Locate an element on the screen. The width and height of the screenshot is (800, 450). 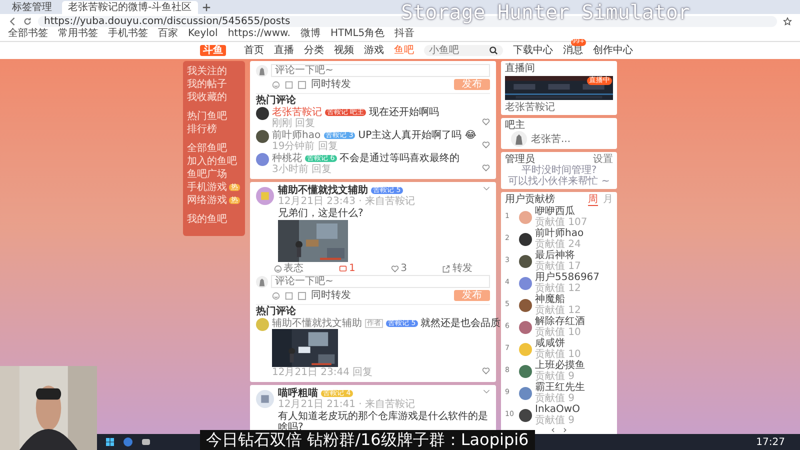
comment-text: 就然还是也会品质 is located at coordinates (460, 323).